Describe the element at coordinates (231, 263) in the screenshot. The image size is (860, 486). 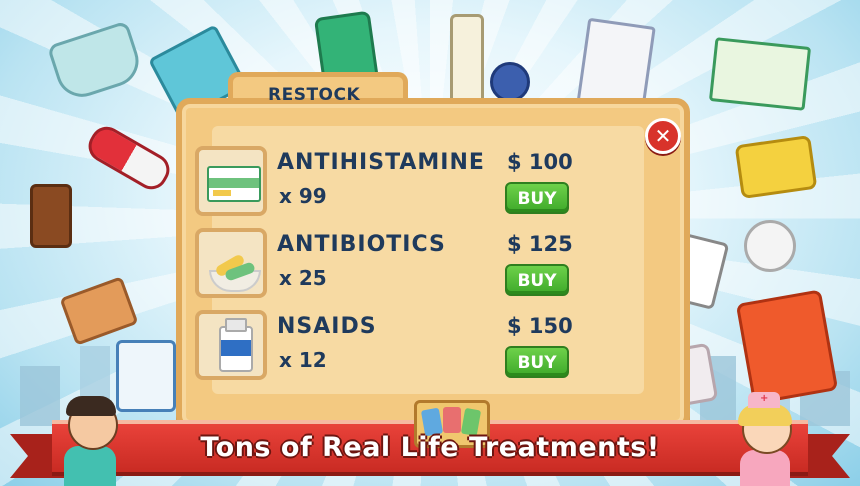
I see `antibiotics-thumbnail` at that location.